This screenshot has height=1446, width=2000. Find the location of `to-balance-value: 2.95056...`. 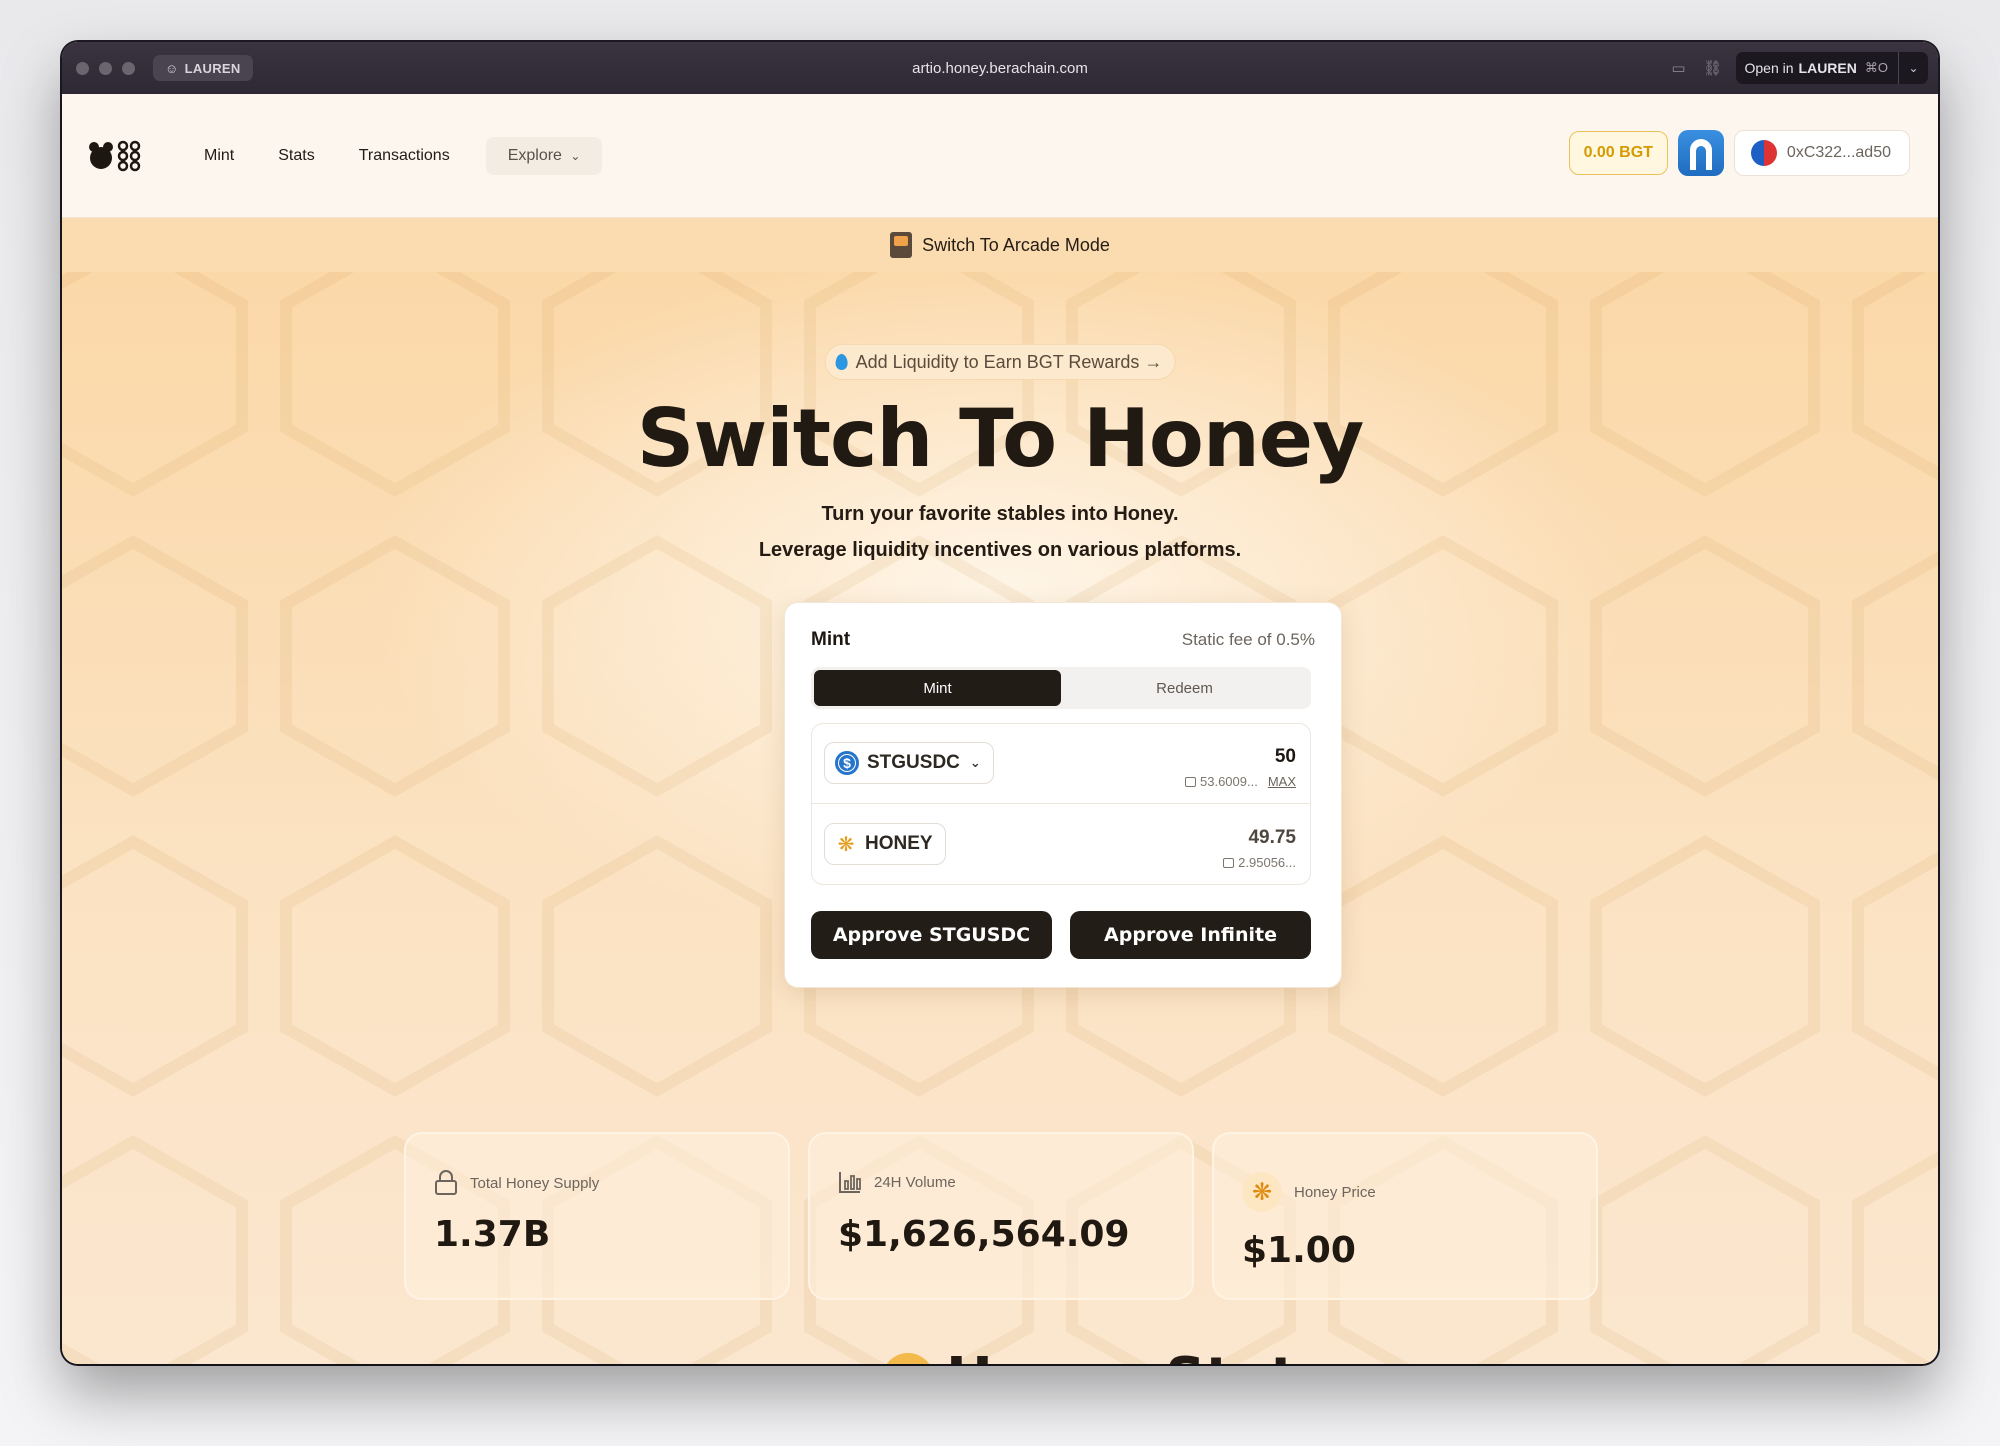

to-balance-value: 2.95056... is located at coordinates (1267, 862).